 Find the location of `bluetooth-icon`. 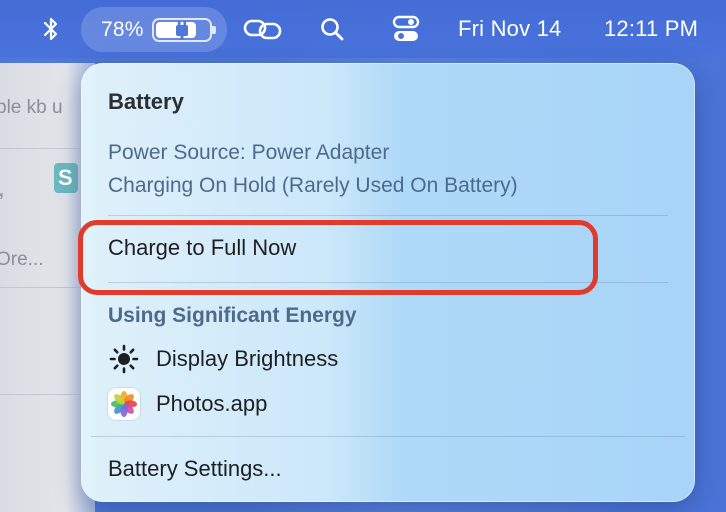

bluetooth-icon is located at coordinates (51, 29).